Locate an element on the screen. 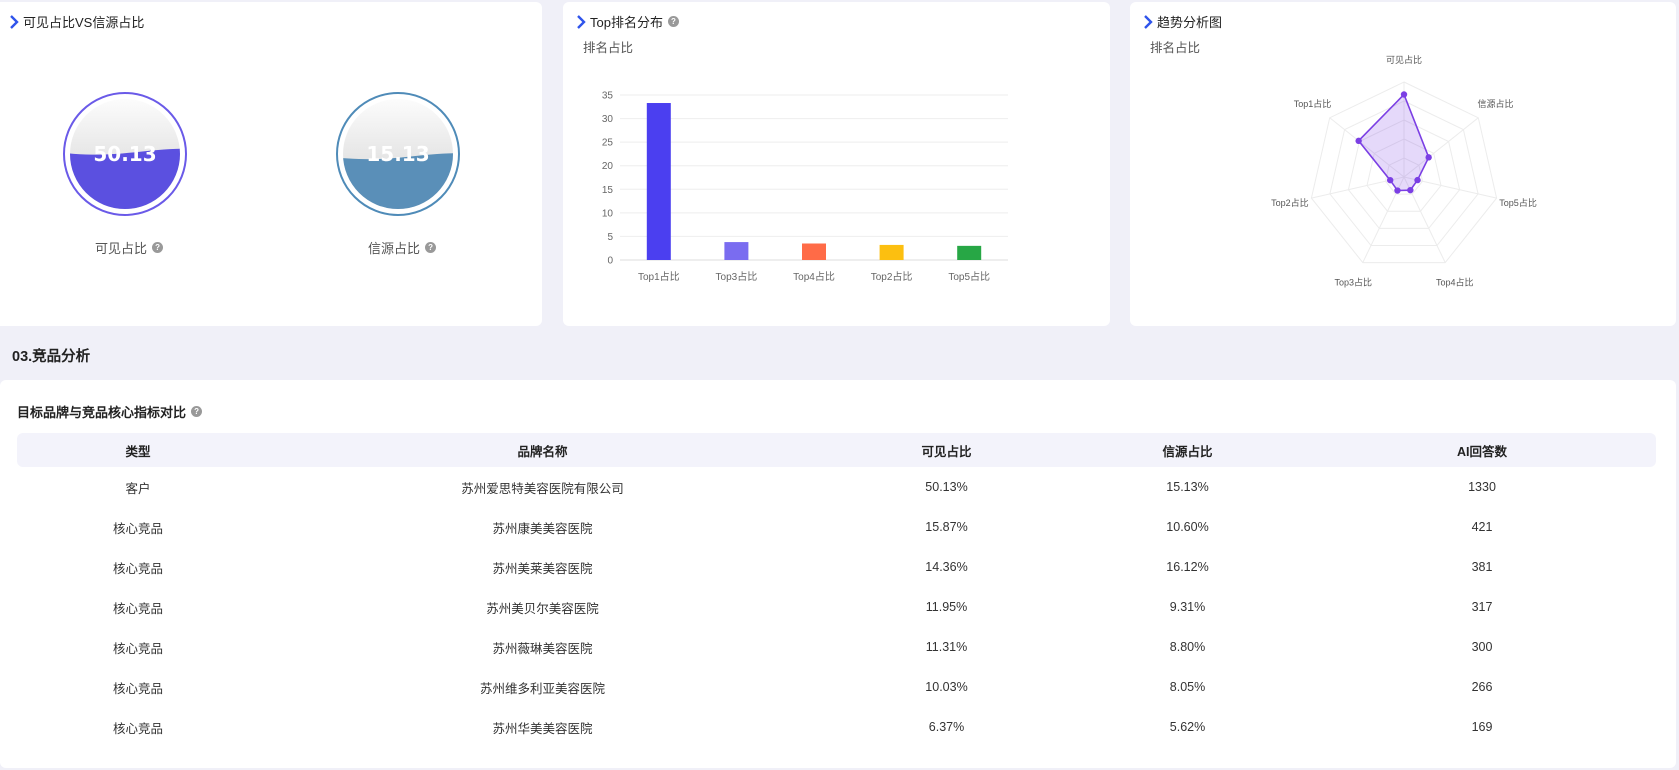 Image resolution: width=1679 pixels, height=770 pixels. header-brand-name: 品牌名称 is located at coordinates (542, 450).